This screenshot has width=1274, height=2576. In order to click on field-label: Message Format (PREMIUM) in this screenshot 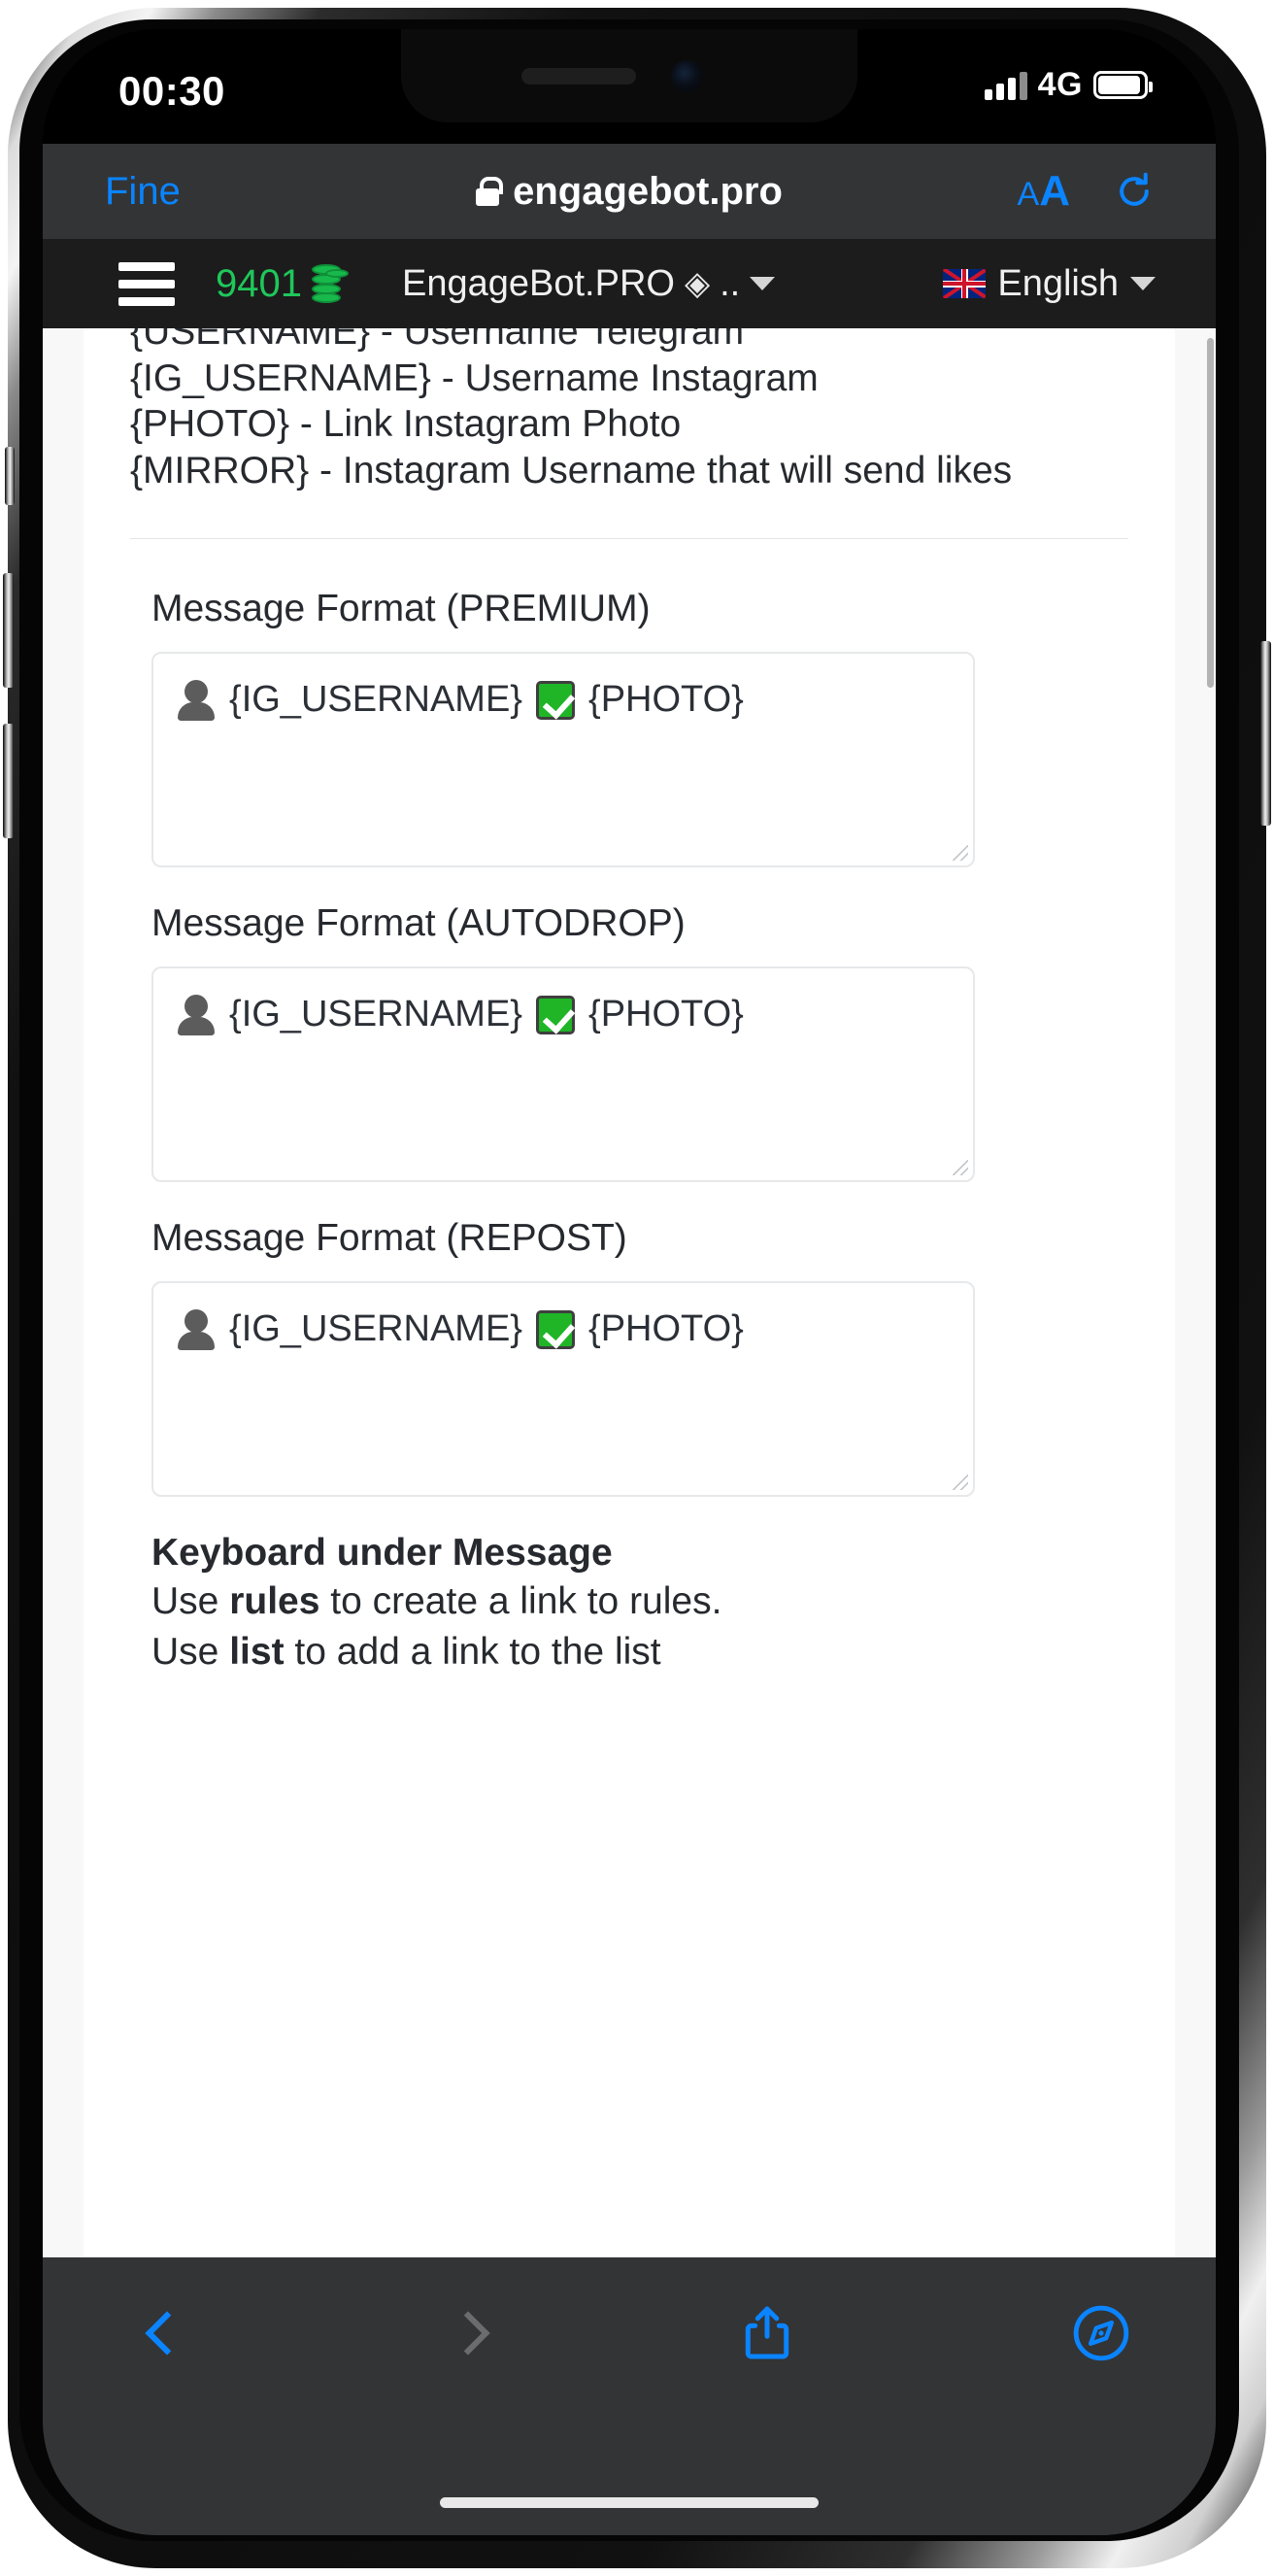, I will do `click(401, 609)`.